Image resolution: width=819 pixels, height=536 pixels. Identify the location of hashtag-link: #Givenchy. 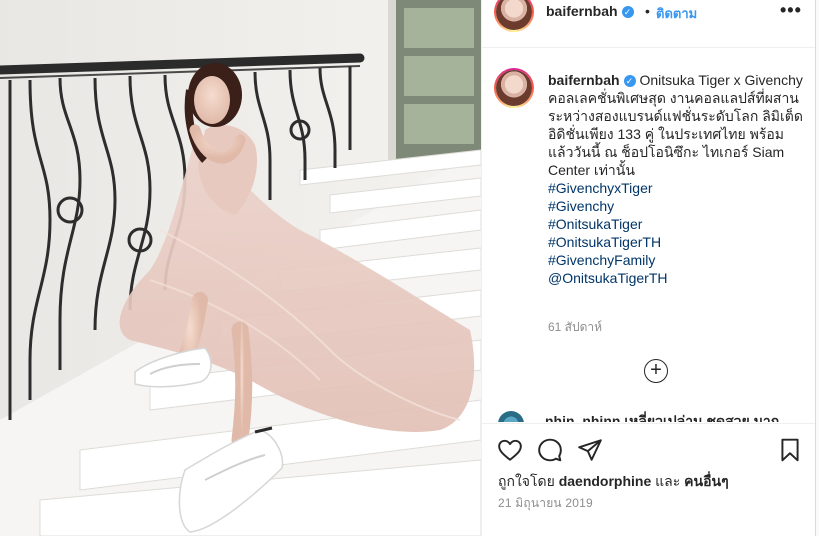
(677, 206).